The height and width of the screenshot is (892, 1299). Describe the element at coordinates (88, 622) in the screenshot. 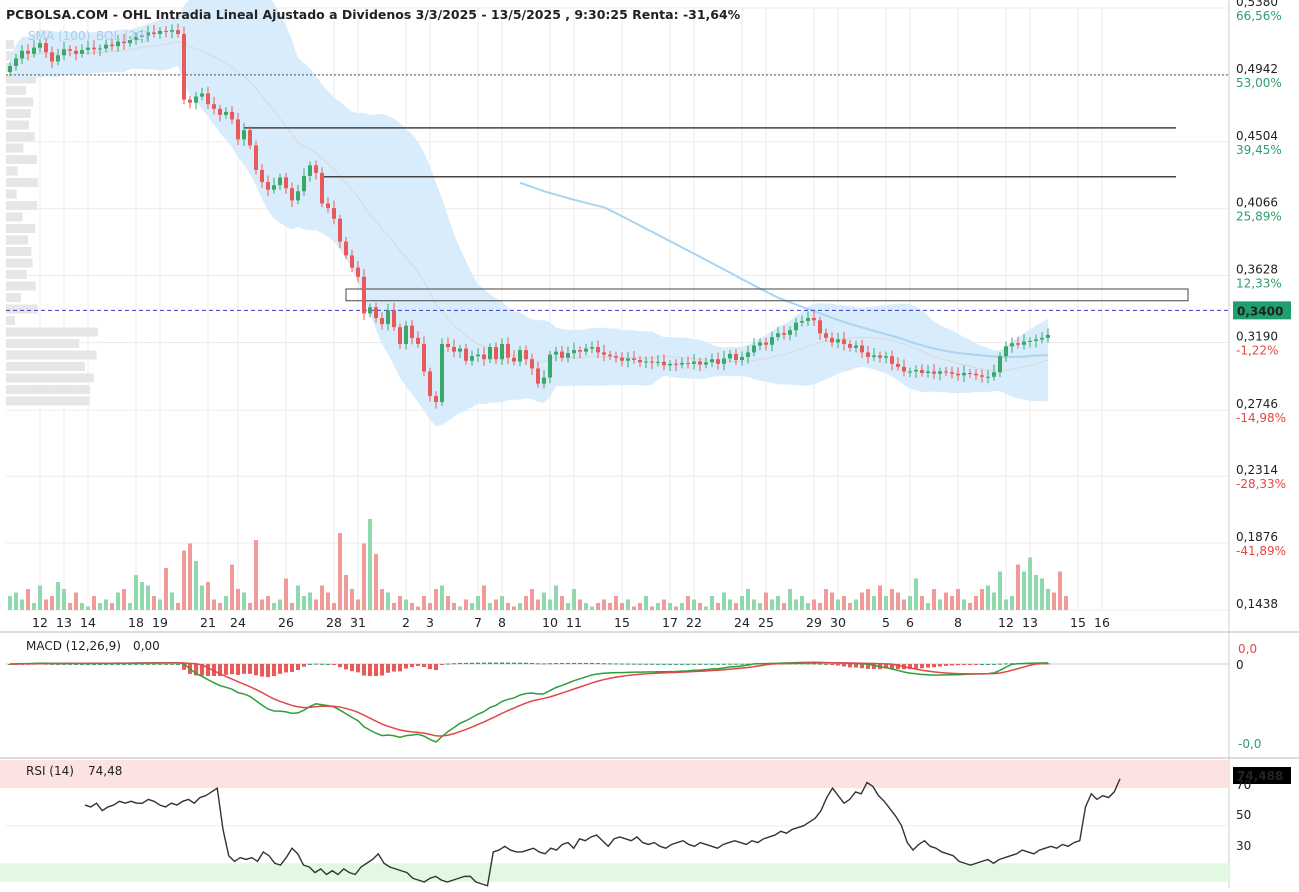

I see `x-tick-label: 14` at that location.